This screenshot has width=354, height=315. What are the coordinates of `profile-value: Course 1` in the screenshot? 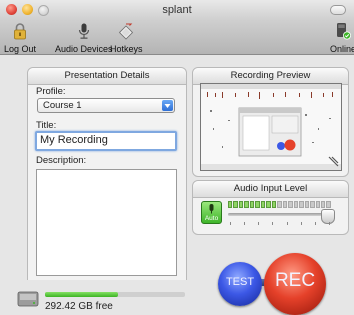 It's located at (62, 105).